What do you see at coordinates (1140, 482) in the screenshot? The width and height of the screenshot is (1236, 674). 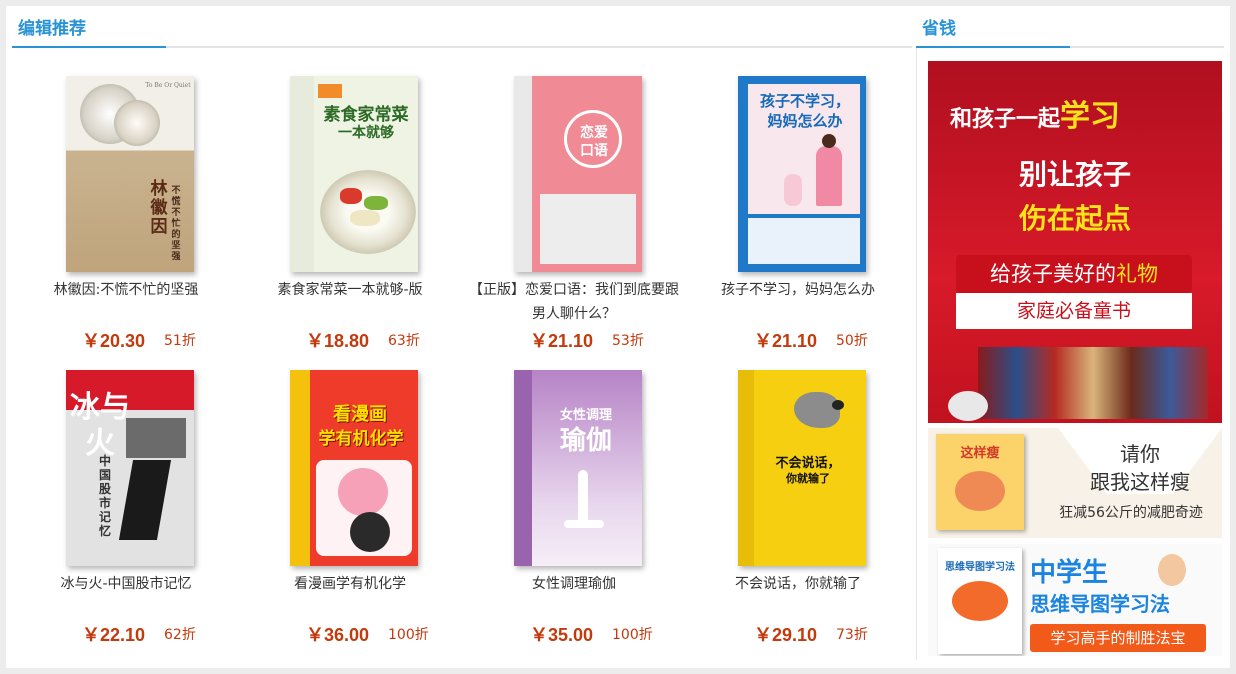 I see `ad2-line2: 跟我这样瘦` at bounding box center [1140, 482].